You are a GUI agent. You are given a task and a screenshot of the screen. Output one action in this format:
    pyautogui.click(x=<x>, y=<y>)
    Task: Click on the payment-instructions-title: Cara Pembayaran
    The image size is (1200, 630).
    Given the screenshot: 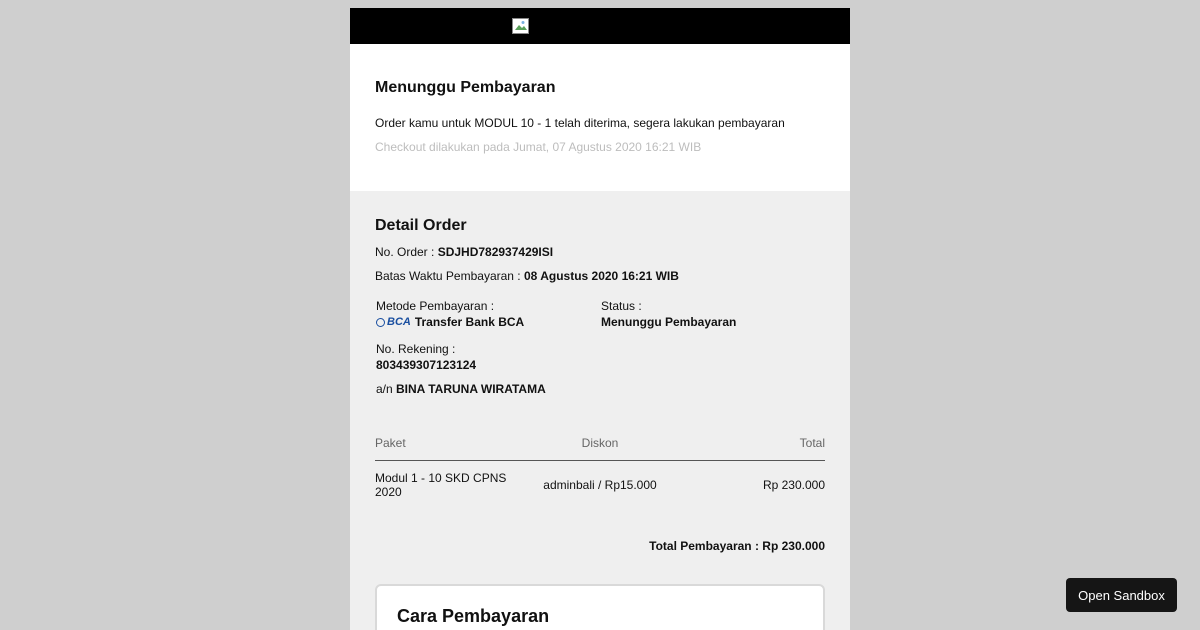 What is the action you would take?
    pyautogui.click(x=473, y=616)
    